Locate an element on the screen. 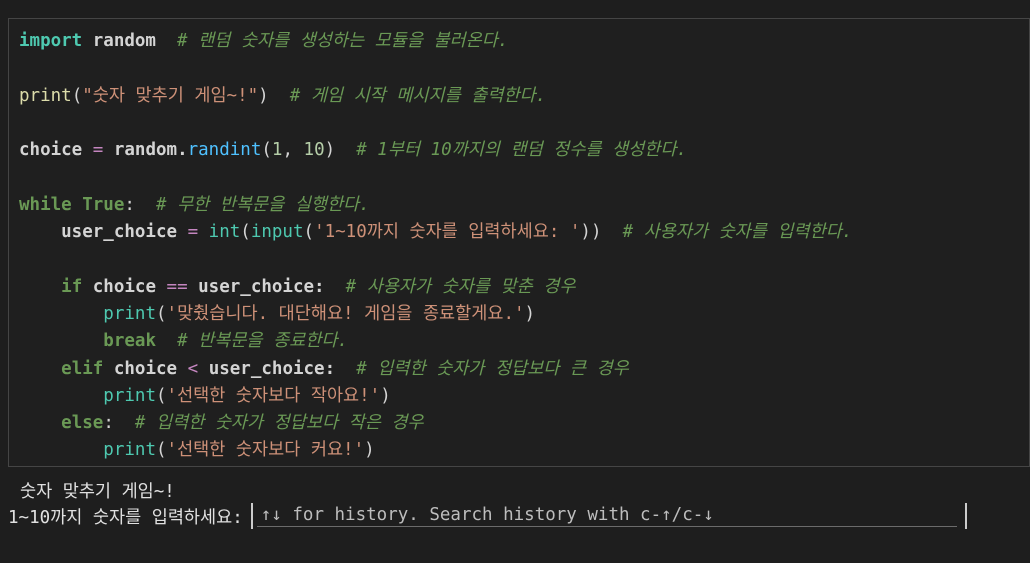 The height and width of the screenshot is (563, 1030). stdin-input is located at coordinates (606, 515).